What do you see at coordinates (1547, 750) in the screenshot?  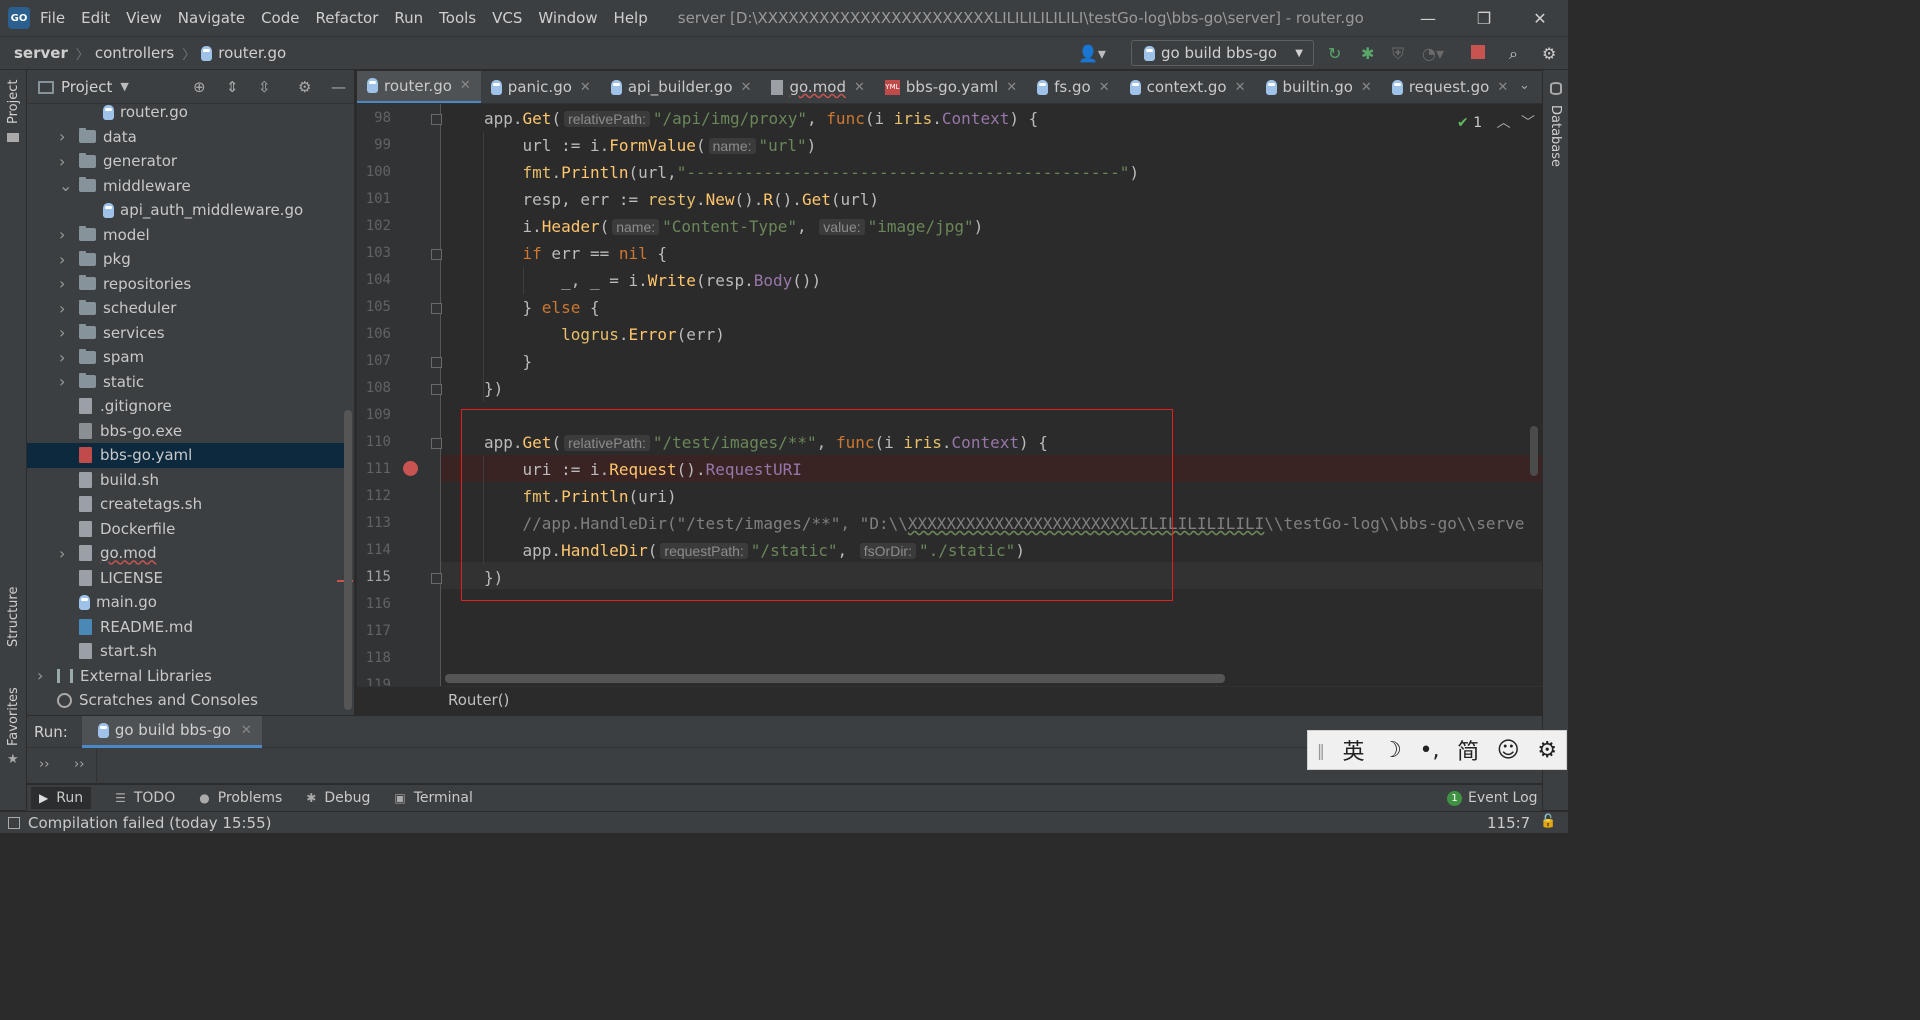 I see `ime-settings-icon: ⚙` at bounding box center [1547, 750].